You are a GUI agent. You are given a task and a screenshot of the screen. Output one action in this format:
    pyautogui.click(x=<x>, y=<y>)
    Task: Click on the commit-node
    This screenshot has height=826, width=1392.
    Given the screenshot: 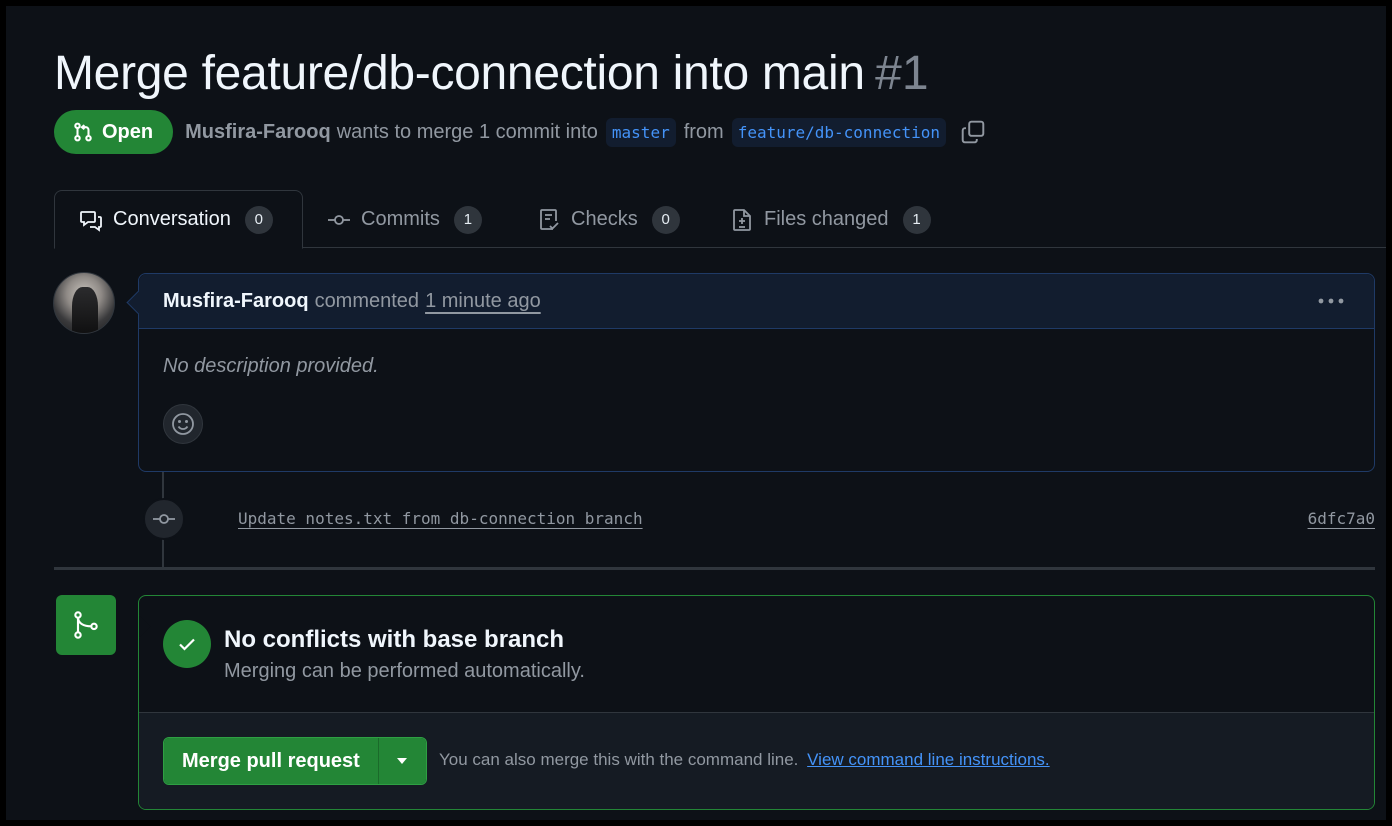 What is the action you would take?
    pyautogui.click(x=164, y=519)
    